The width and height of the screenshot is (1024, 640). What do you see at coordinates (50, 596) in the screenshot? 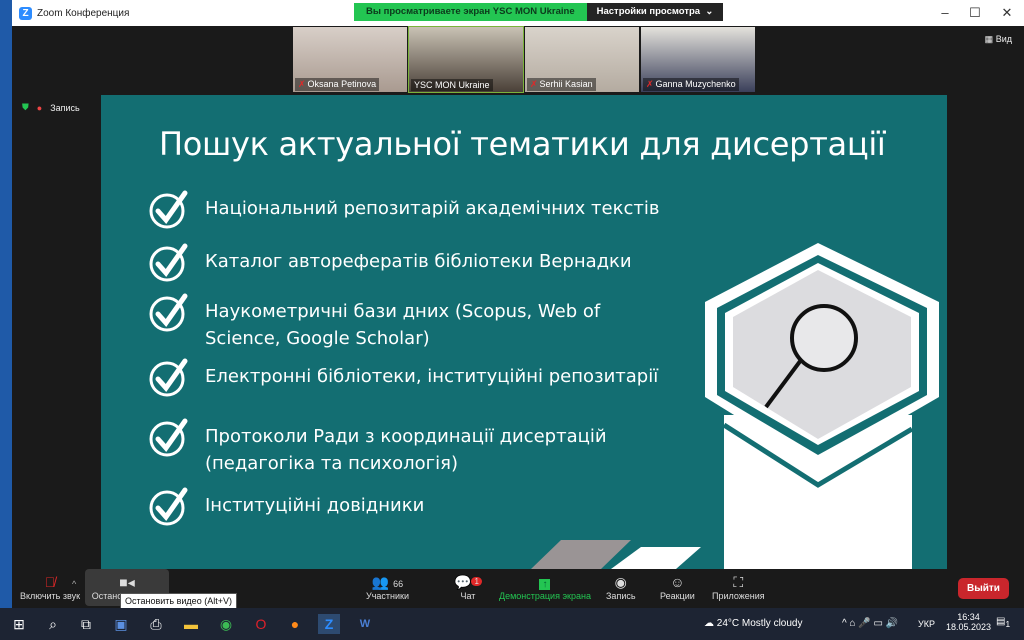
I see `unmute-label: Включить звук` at bounding box center [50, 596].